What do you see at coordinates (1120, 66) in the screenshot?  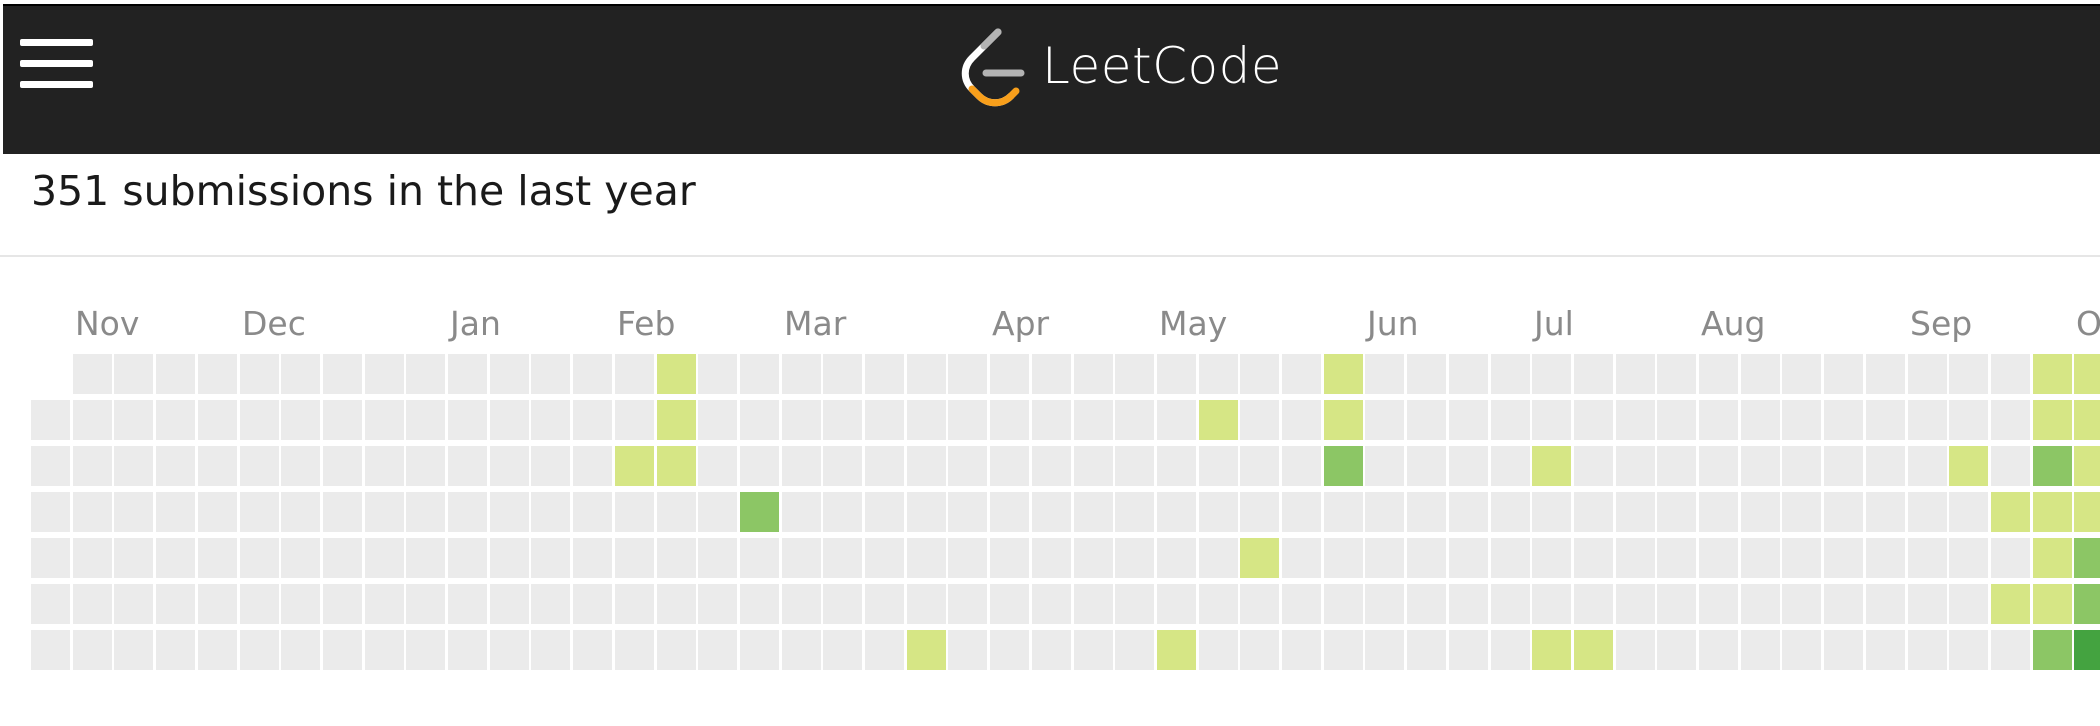 I see `brand-link: LeetCode` at bounding box center [1120, 66].